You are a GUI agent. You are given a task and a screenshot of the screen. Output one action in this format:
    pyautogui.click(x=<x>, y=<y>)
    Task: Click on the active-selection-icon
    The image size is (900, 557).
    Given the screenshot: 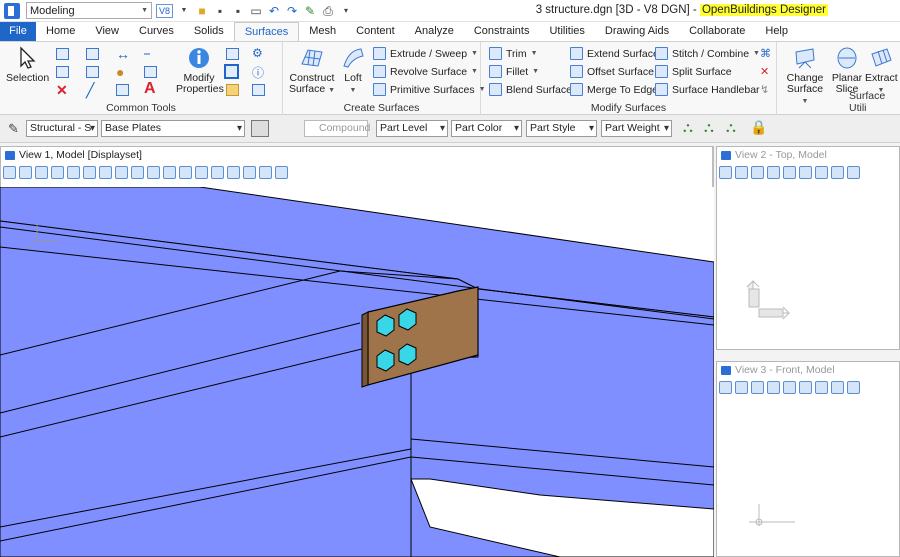 What is the action you would take?
    pyautogui.click(x=231, y=71)
    